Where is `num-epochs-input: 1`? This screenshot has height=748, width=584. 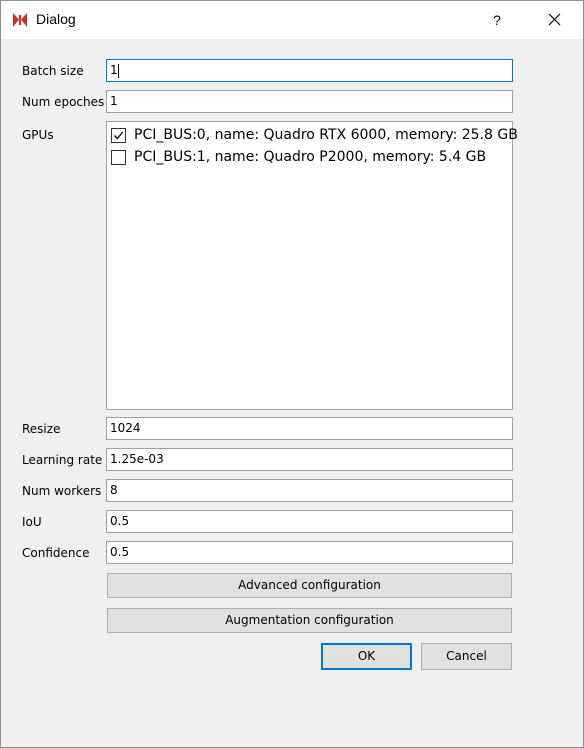 num-epochs-input: 1 is located at coordinates (309, 101).